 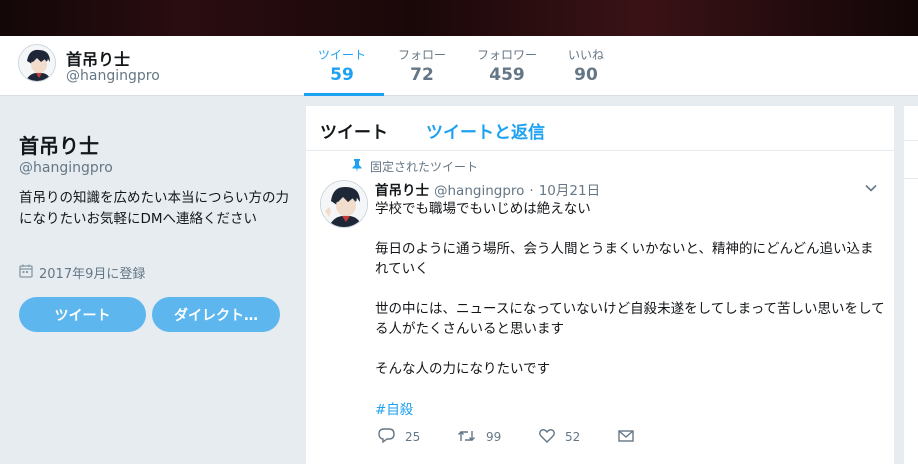 What do you see at coordinates (66, 168) in the screenshot?
I see `profile-handle: @hangingpro` at bounding box center [66, 168].